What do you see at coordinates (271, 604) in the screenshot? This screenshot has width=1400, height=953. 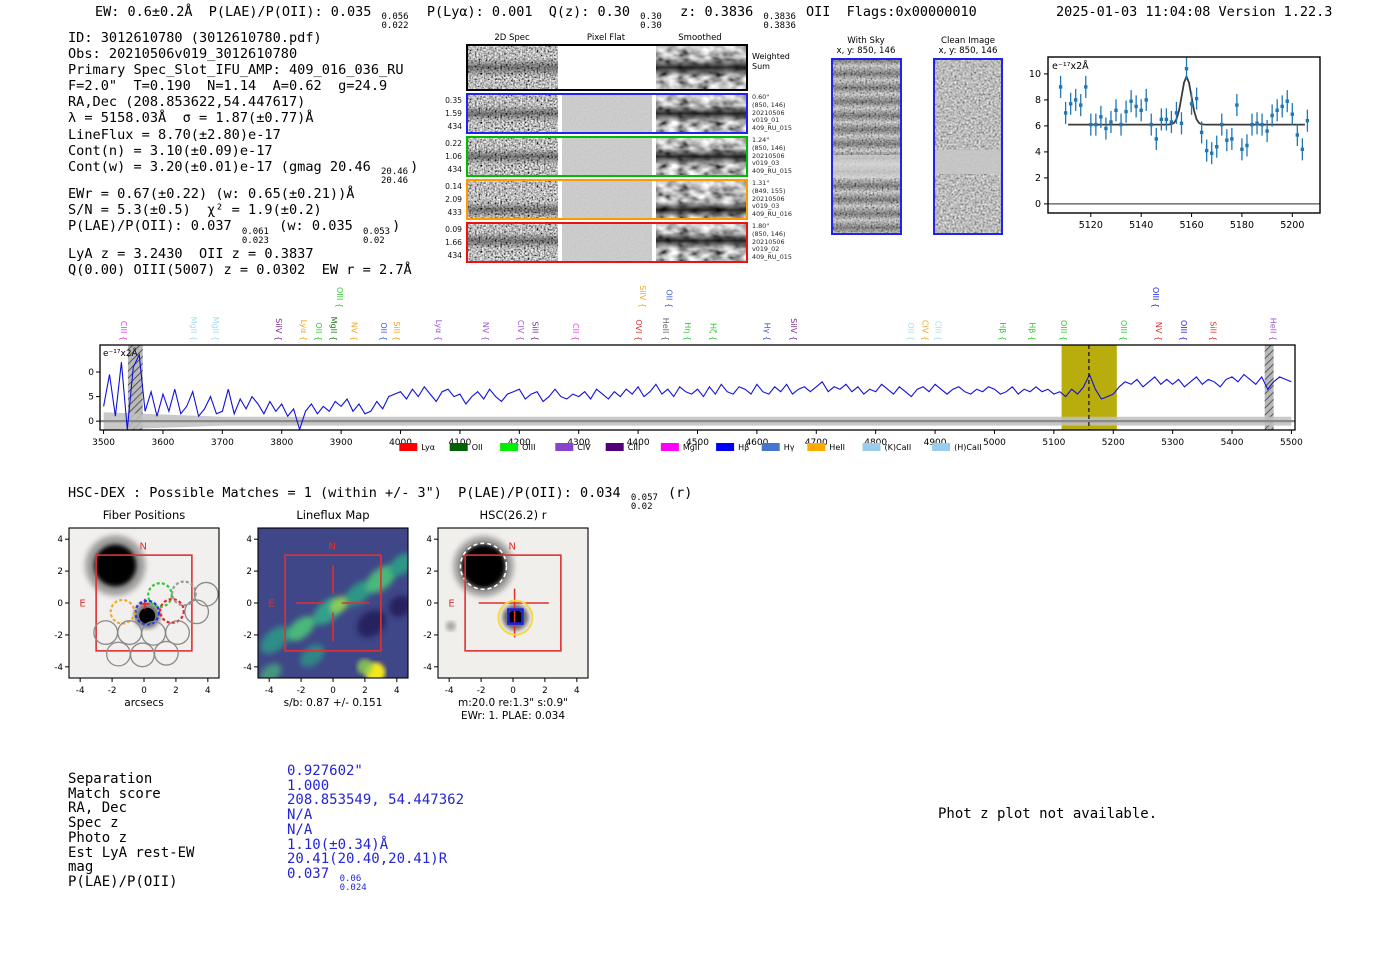 I see `compass-east: E` at bounding box center [271, 604].